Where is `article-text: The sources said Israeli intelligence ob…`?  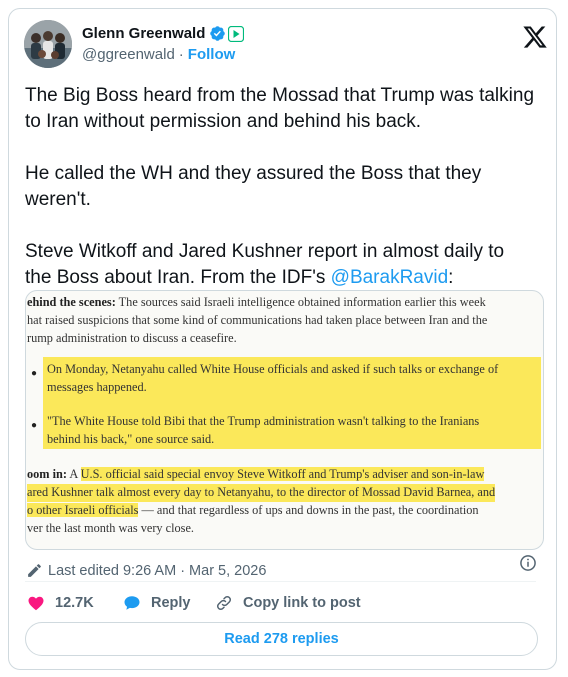 article-text: The sources said Israeli intelligence ob… is located at coordinates (300, 302).